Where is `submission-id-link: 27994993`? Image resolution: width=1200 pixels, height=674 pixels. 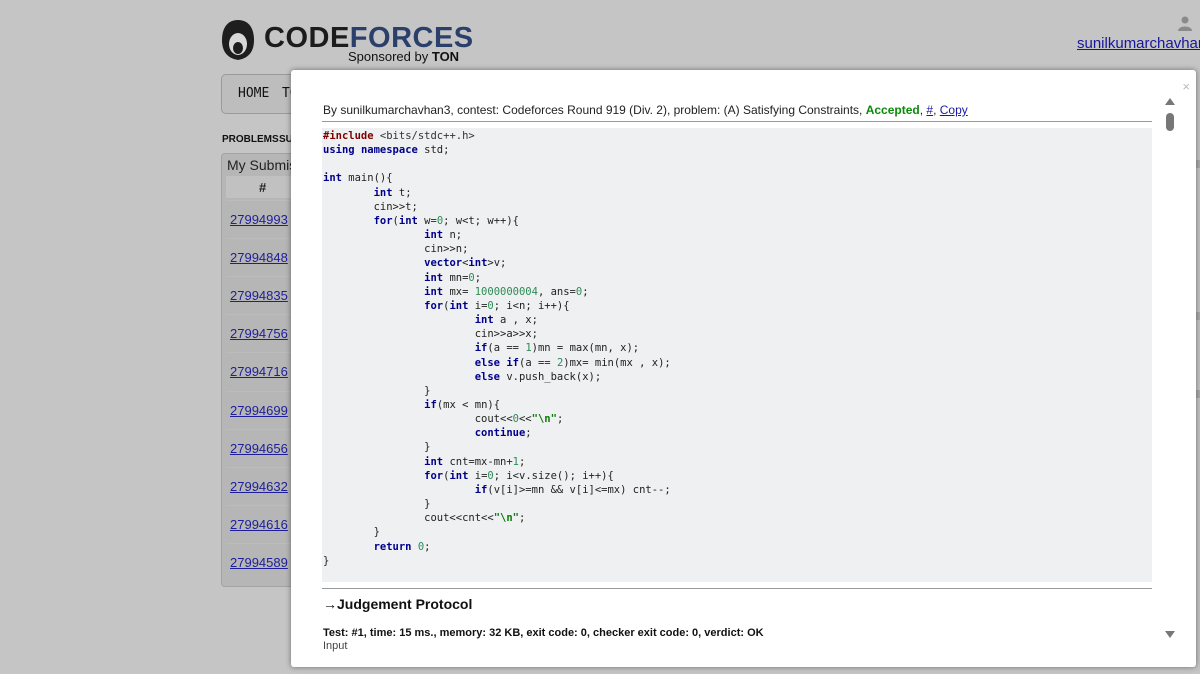
submission-id-link: 27994993 is located at coordinates (259, 219).